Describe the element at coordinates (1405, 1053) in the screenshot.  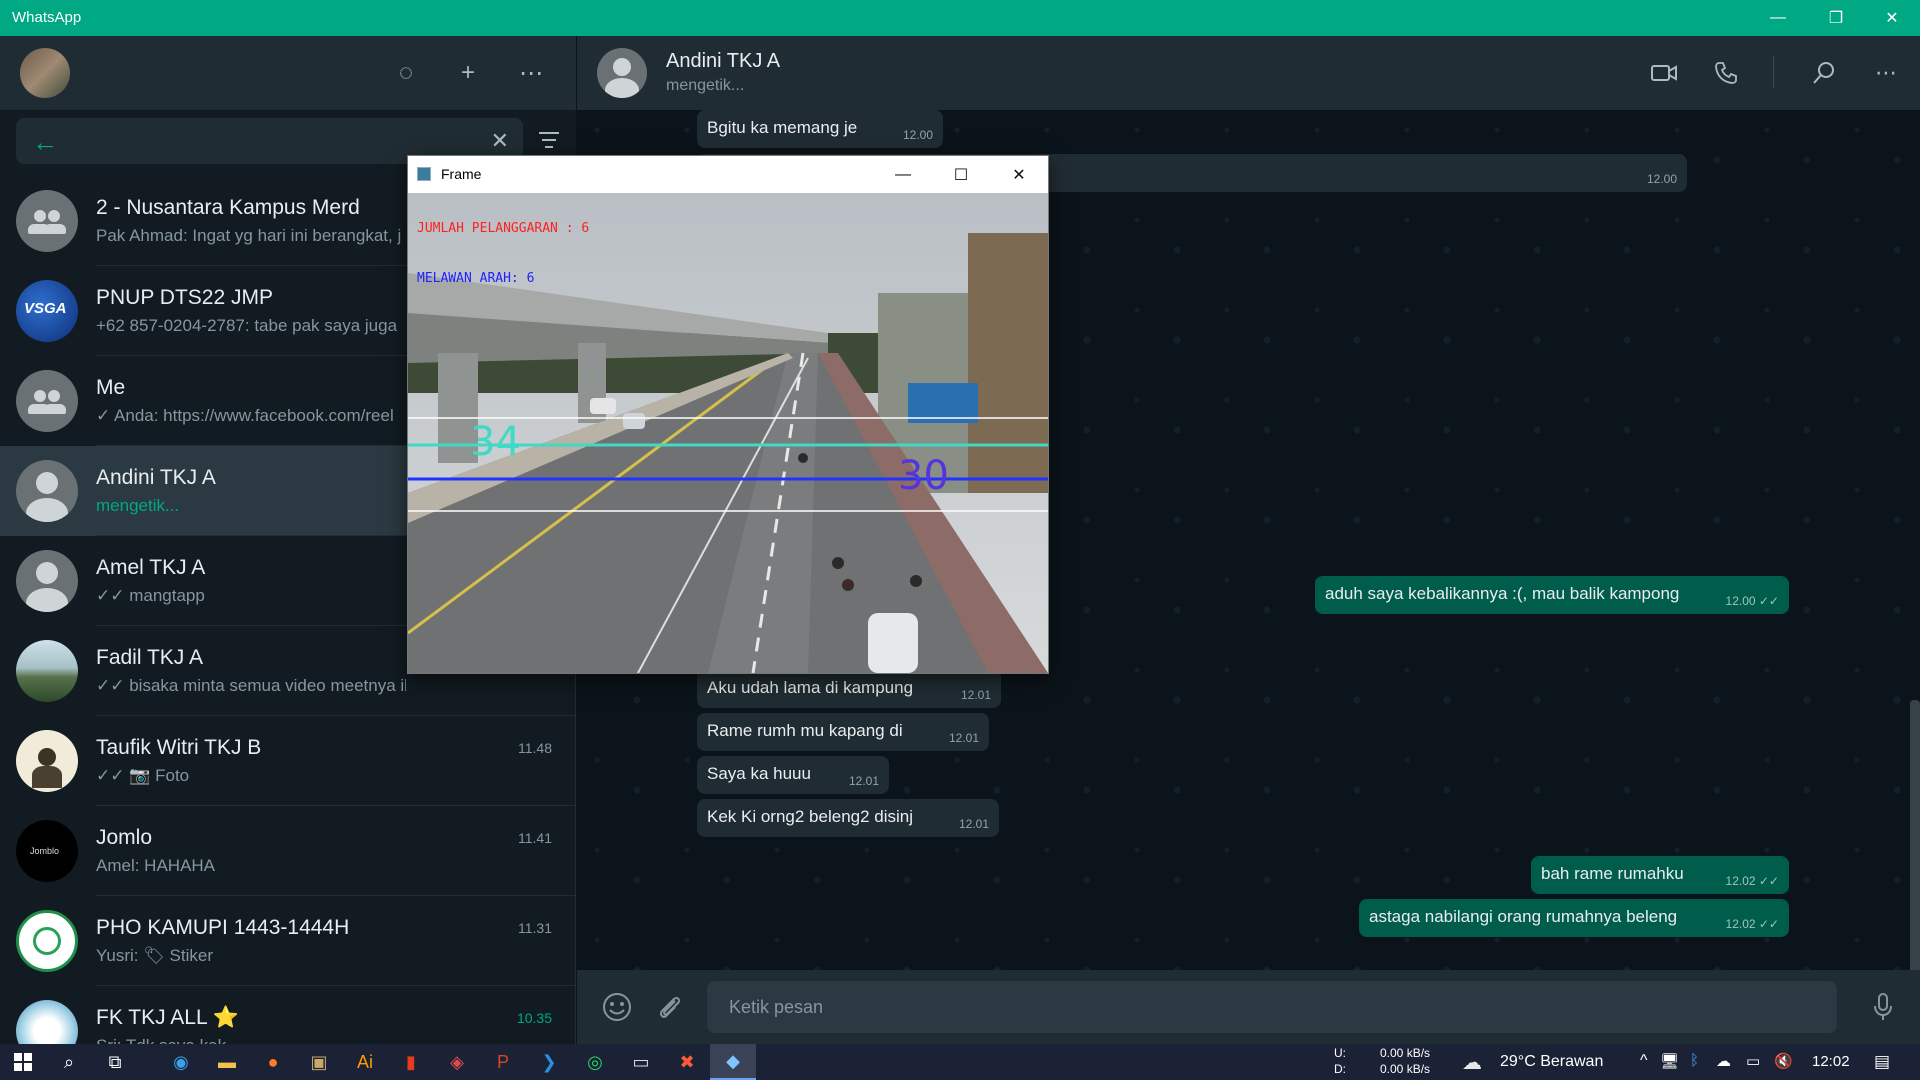
I see `net-up-speed: 0.00 kB/s` at that location.